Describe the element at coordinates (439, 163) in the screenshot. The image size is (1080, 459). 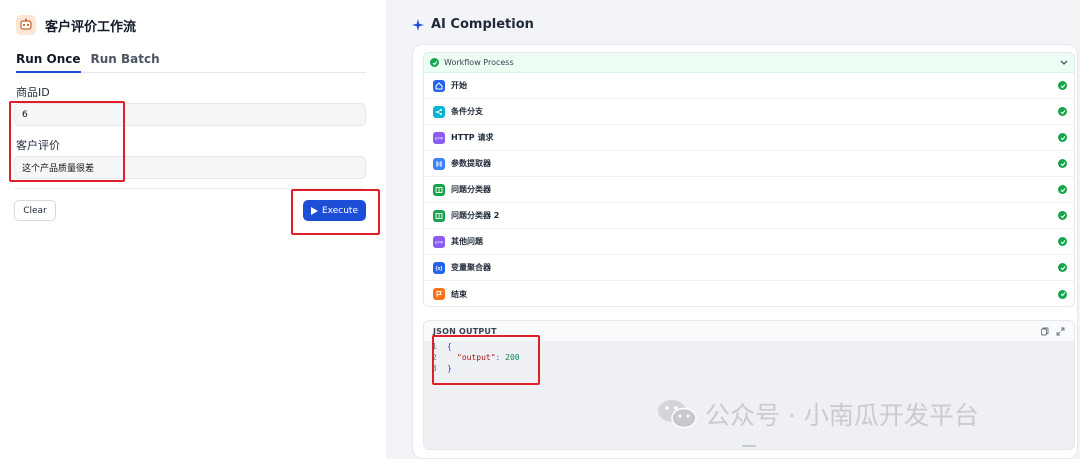
I see `extractor-icon` at that location.